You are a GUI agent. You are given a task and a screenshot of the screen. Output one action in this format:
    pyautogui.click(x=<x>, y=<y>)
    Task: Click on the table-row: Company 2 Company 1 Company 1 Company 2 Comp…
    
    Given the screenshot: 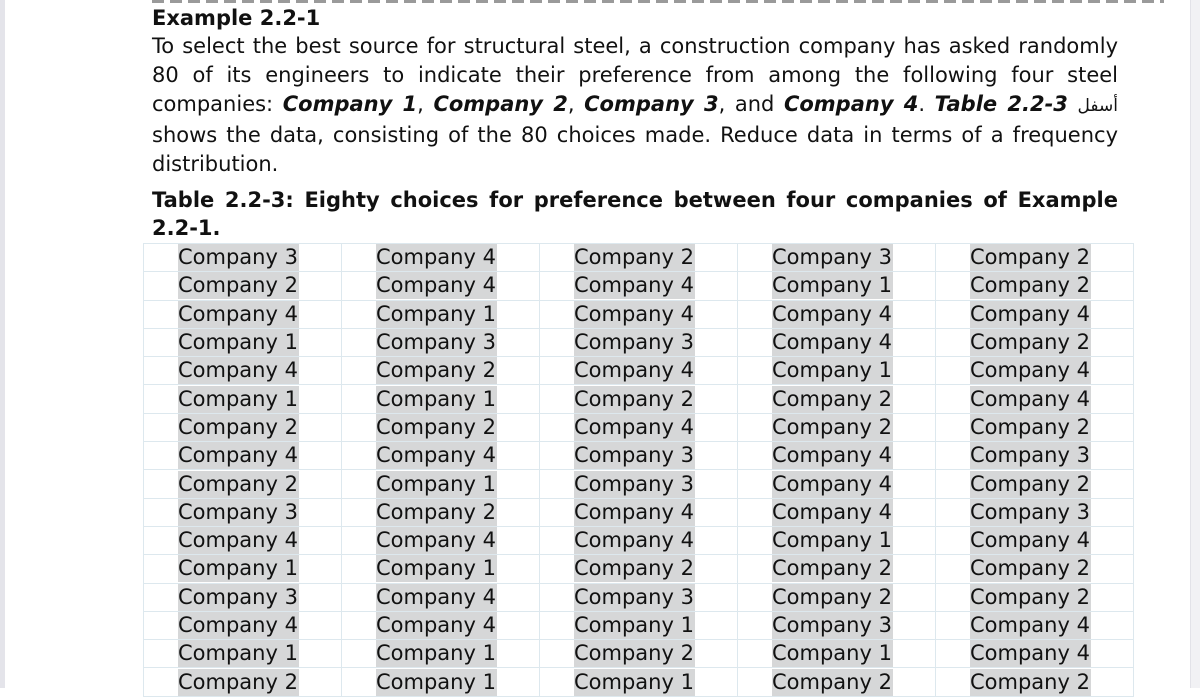 What is the action you would take?
    pyautogui.click(x=638, y=682)
    